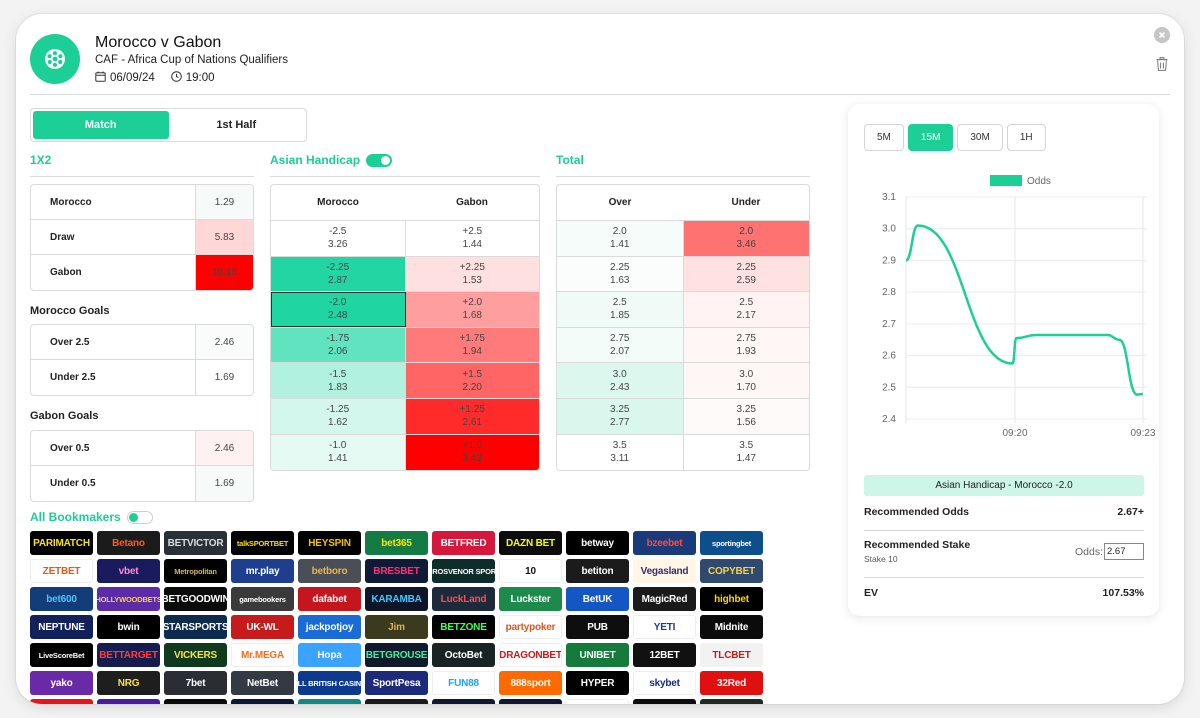  I want to click on bookmaker-logo: OctoBet, so click(463, 655).